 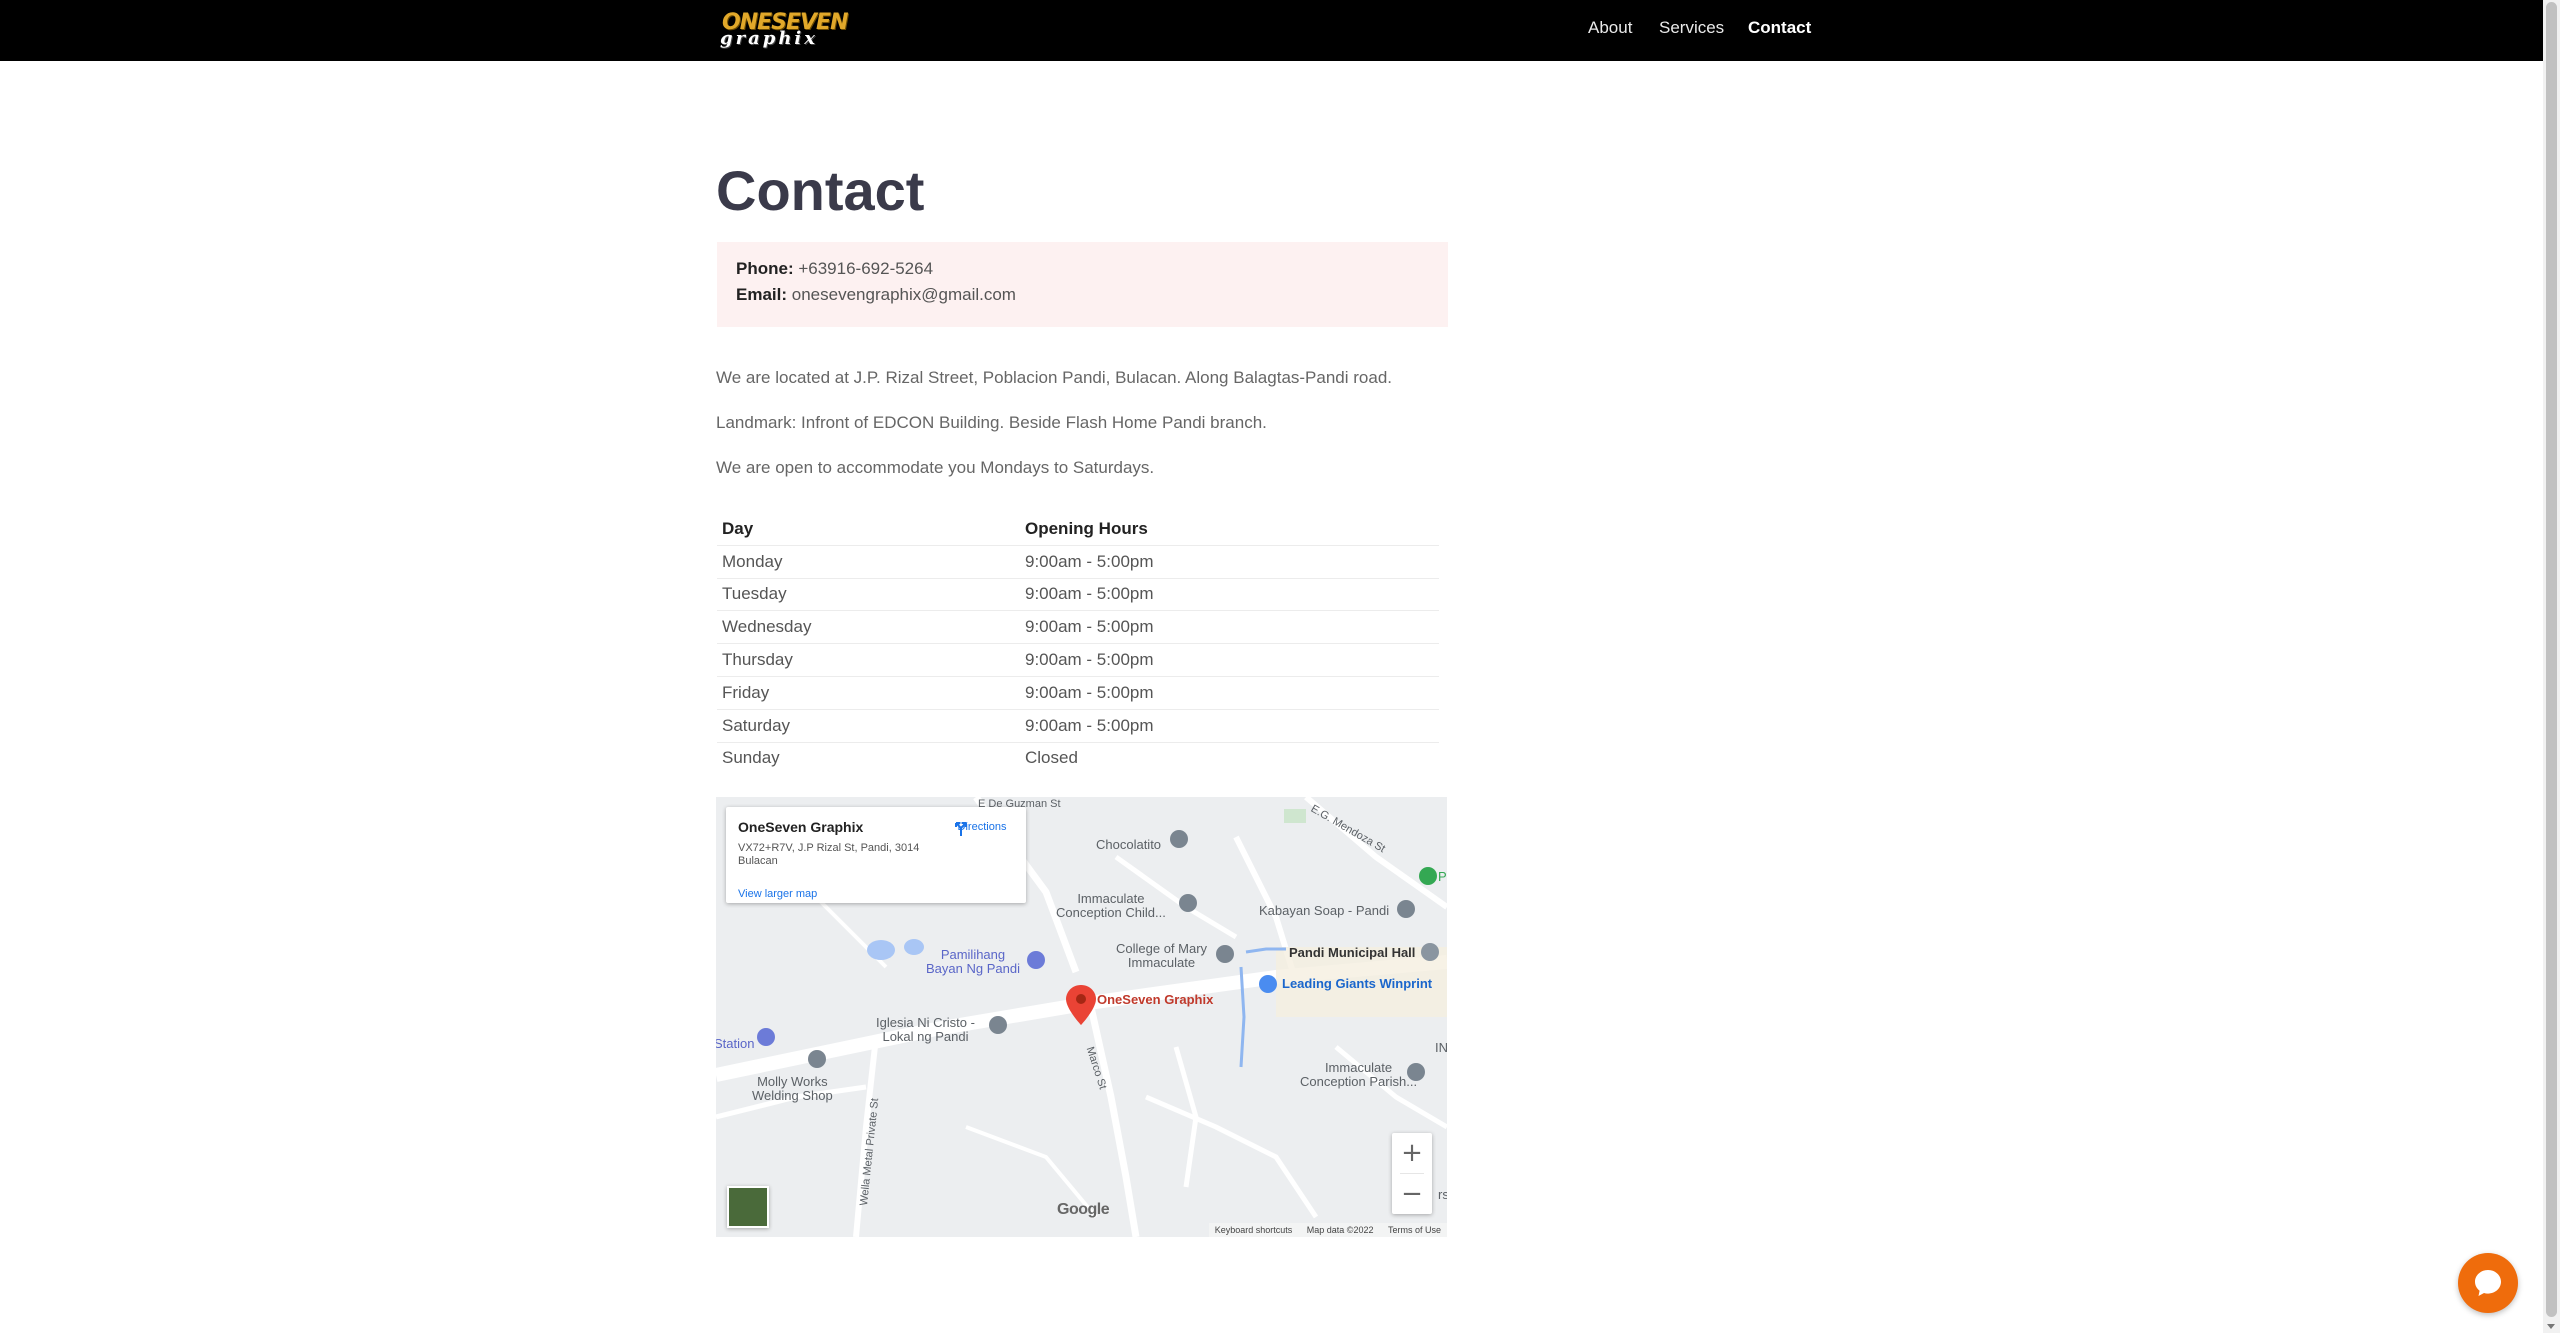 What do you see at coordinates (868, 594) in the screenshot?
I see `day-cell: Tuesday` at bounding box center [868, 594].